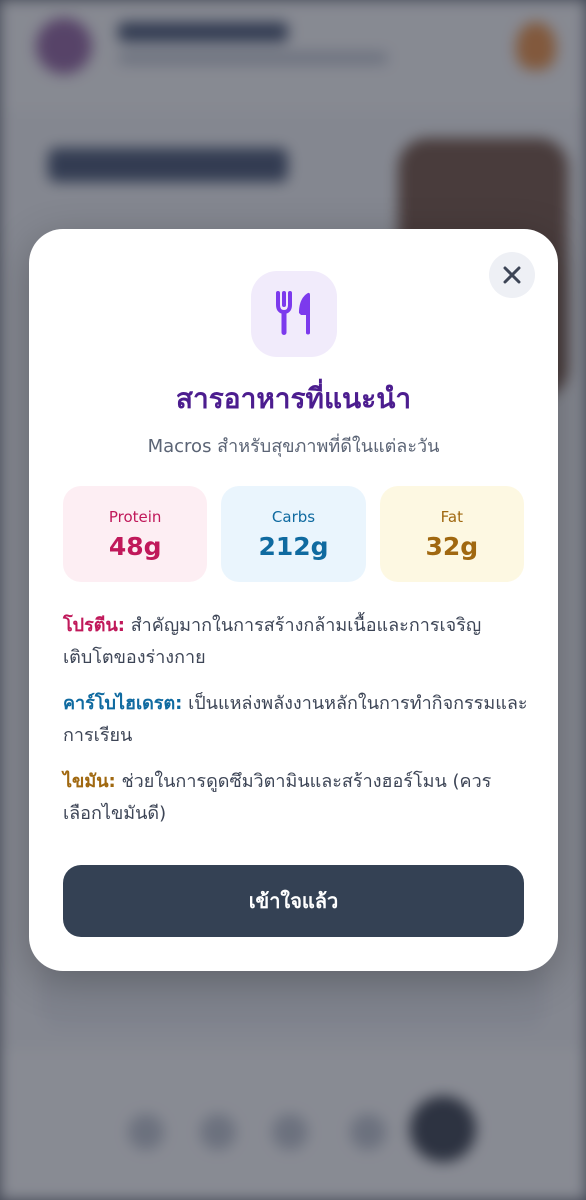  I want to click on protein-label: Protein, so click(135, 516).